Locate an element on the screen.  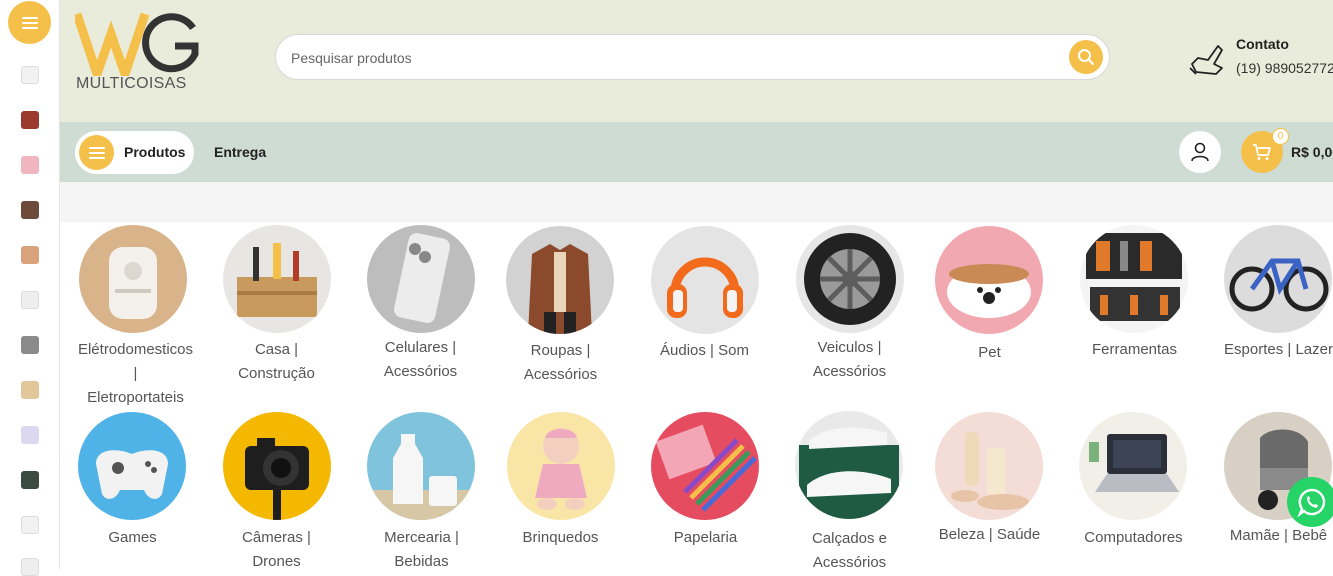
category-image-beleza is located at coordinates (989, 466).